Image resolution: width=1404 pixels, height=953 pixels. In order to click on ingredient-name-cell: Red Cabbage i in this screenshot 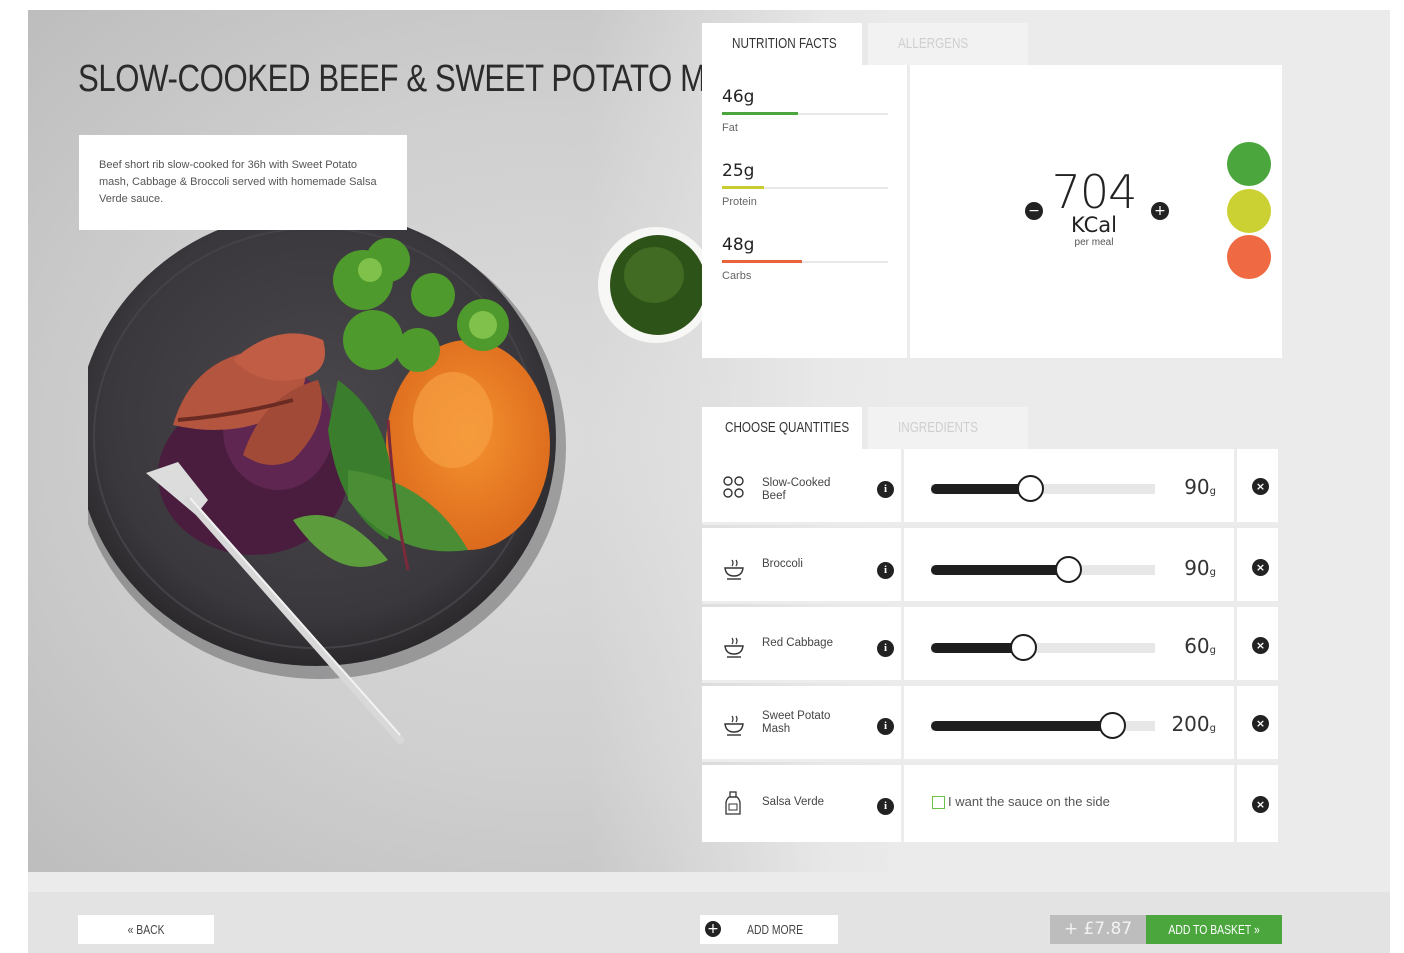, I will do `click(803, 643)`.